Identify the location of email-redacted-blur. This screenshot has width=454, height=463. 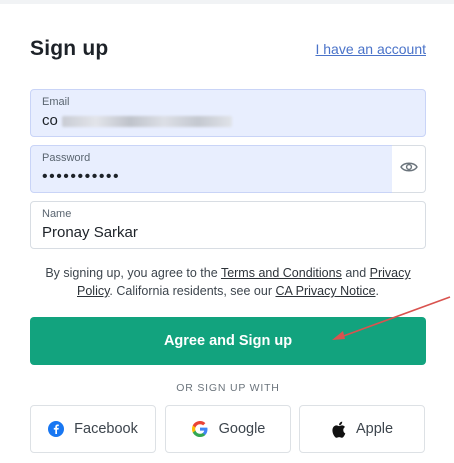
(146, 121).